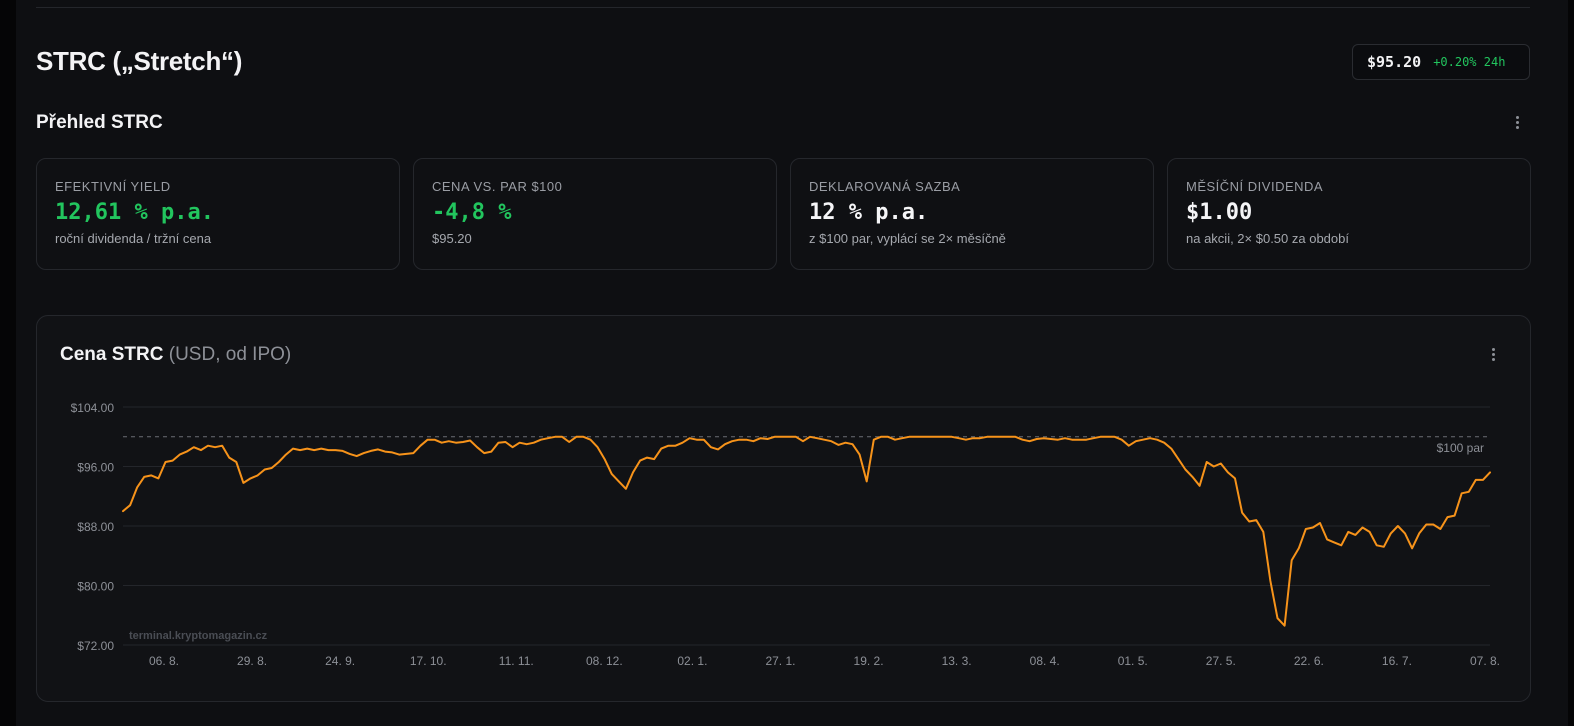 This screenshot has width=1574, height=726. I want to click on stat-label: CENA VS. PAR $100, so click(497, 186).